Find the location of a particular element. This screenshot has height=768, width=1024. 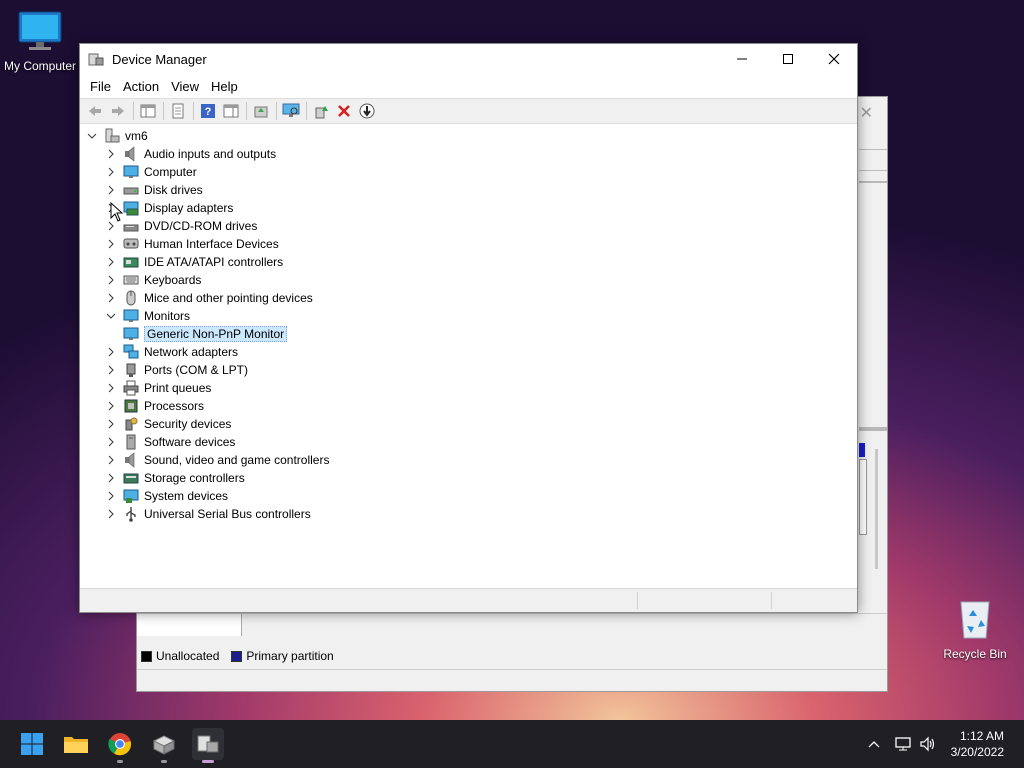

file-explorer-button is located at coordinates (76, 744).